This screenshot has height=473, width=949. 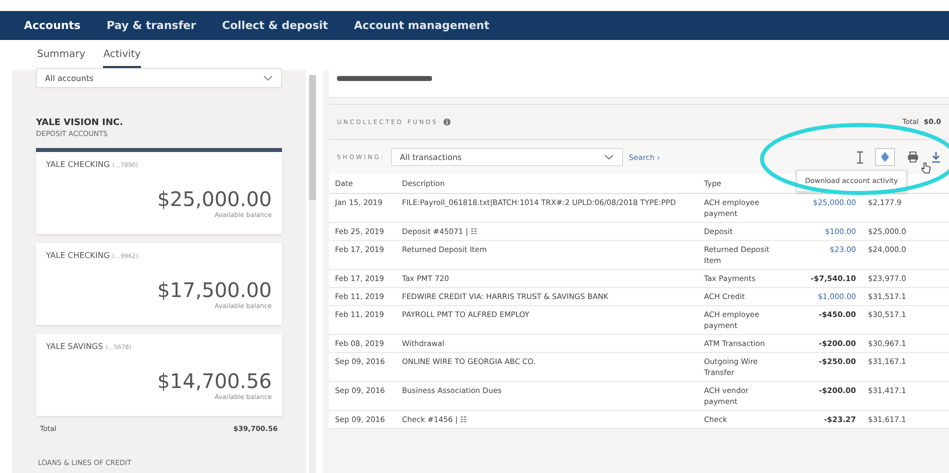 What do you see at coordinates (214, 290) in the screenshot?
I see `account-balance: $17,500.00` at bounding box center [214, 290].